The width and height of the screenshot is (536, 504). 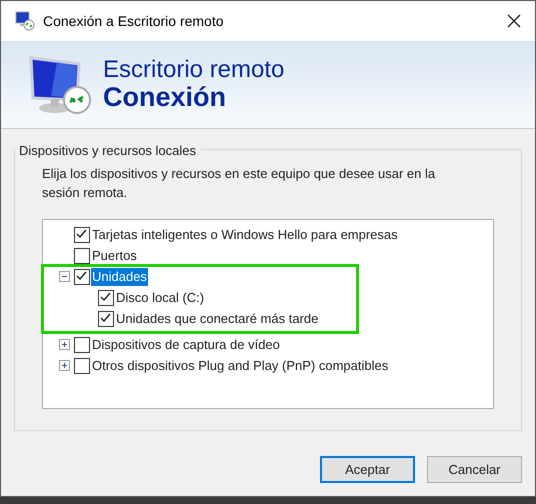 What do you see at coordinates (119, 277) in the screenshot?
I see `tree-item: Unidades` at bounding box center [119, 277].